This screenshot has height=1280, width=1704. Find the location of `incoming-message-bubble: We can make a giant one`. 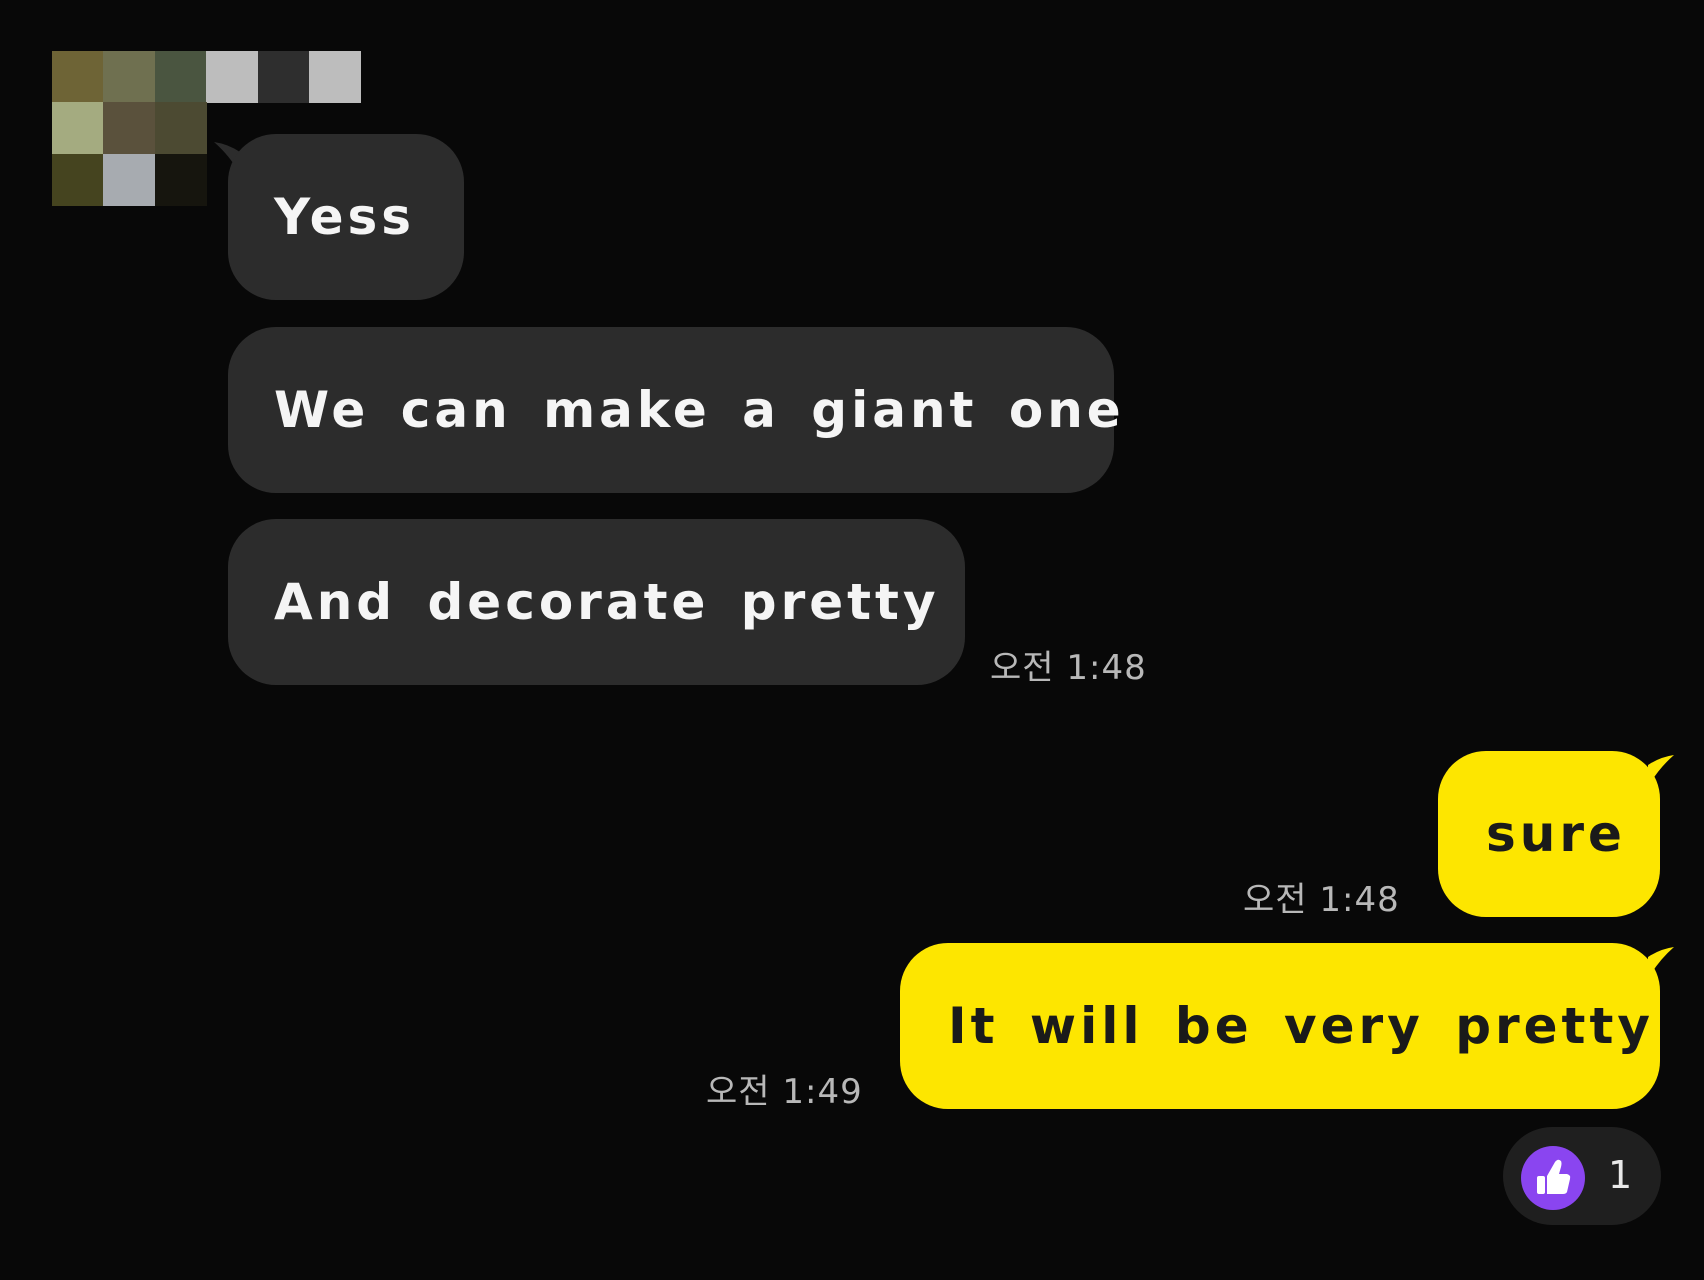

incoming-message-bubble: We can make a giant one is located at coordinates (674, 410).